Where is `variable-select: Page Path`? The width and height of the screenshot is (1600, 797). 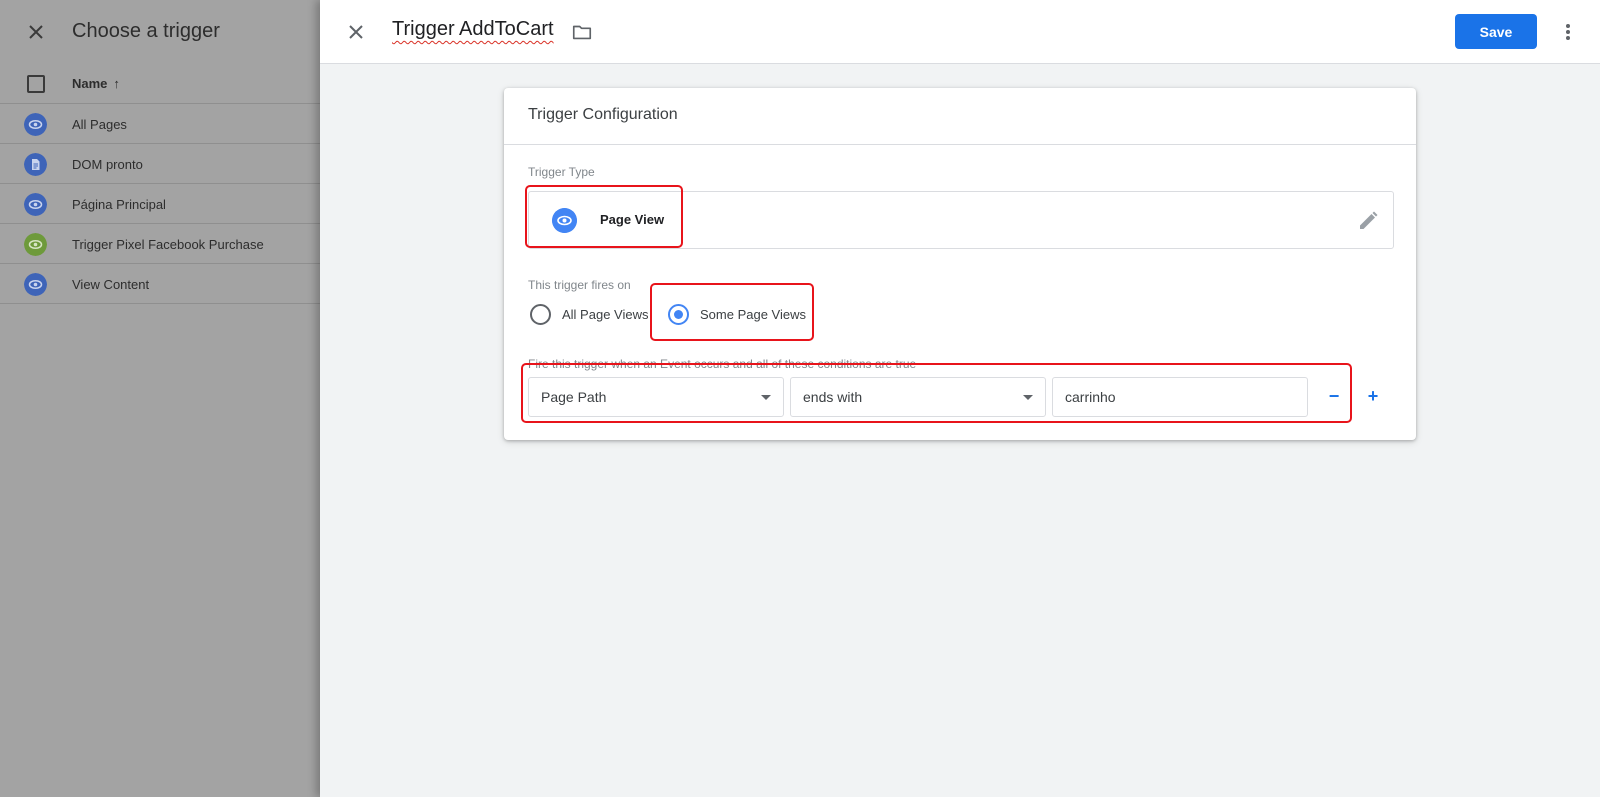
variable-select: Page Path is located at coordinates (656, 397).